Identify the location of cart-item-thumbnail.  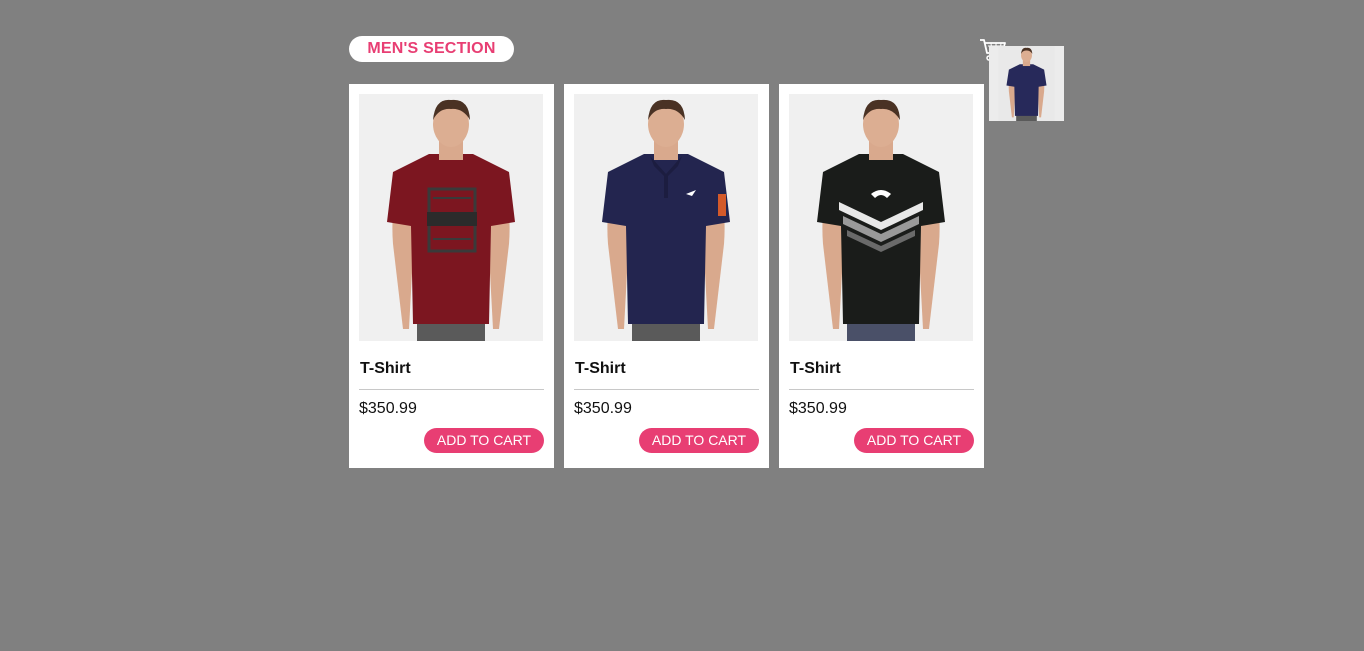
(1026, 83).